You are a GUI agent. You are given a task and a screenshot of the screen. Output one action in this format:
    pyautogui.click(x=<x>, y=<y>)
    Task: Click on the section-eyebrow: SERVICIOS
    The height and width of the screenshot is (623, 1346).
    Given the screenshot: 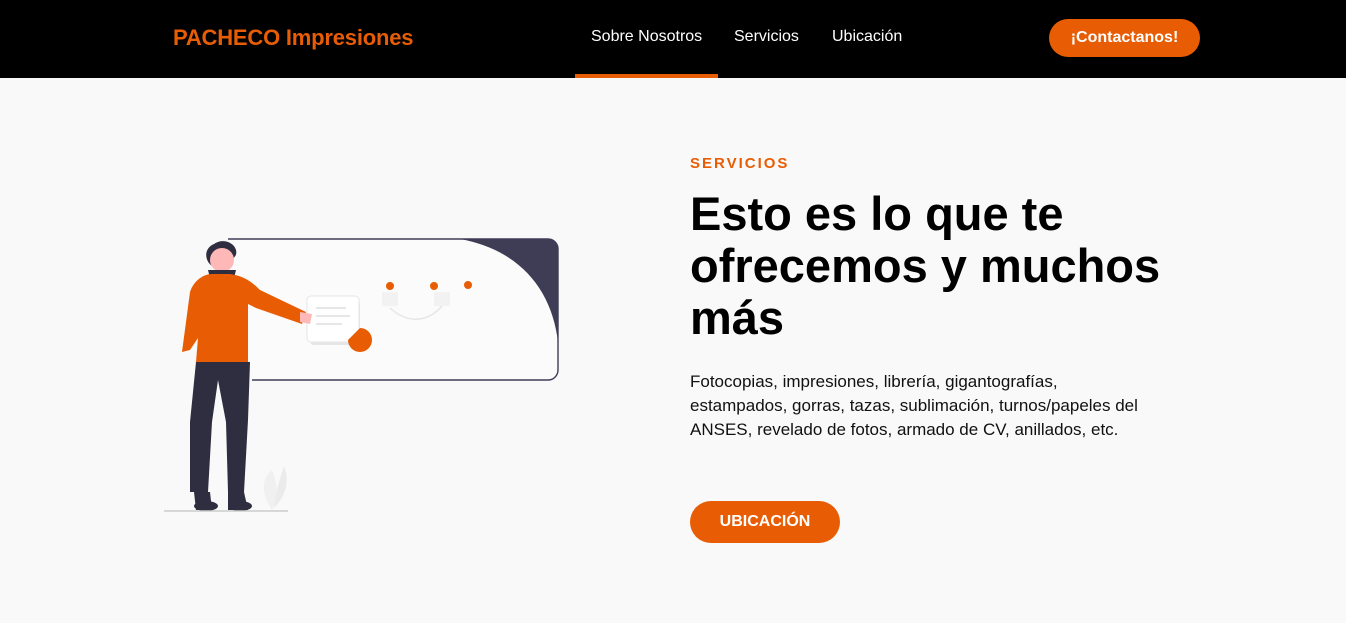 What is the action you would take?
    pyautogui.click(x=740, y=163)
    